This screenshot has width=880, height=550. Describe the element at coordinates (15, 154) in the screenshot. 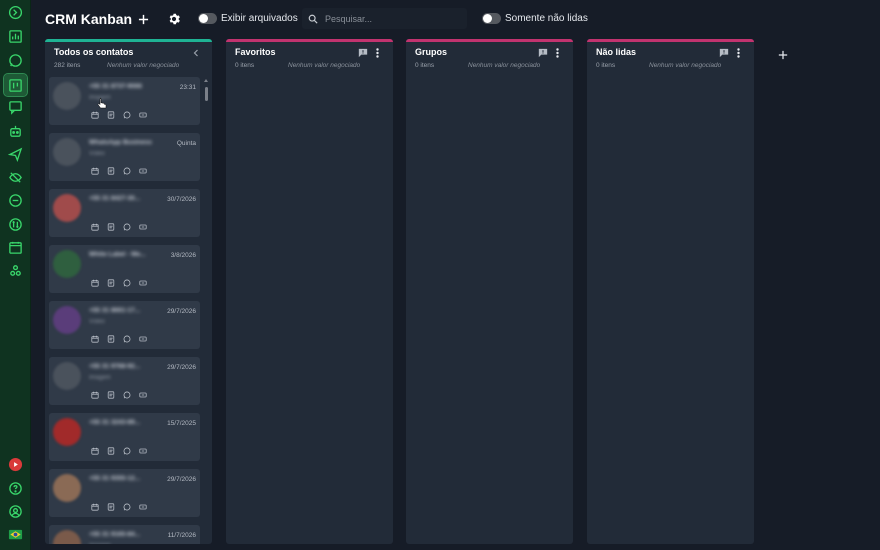

I see `send-icon` at that location.